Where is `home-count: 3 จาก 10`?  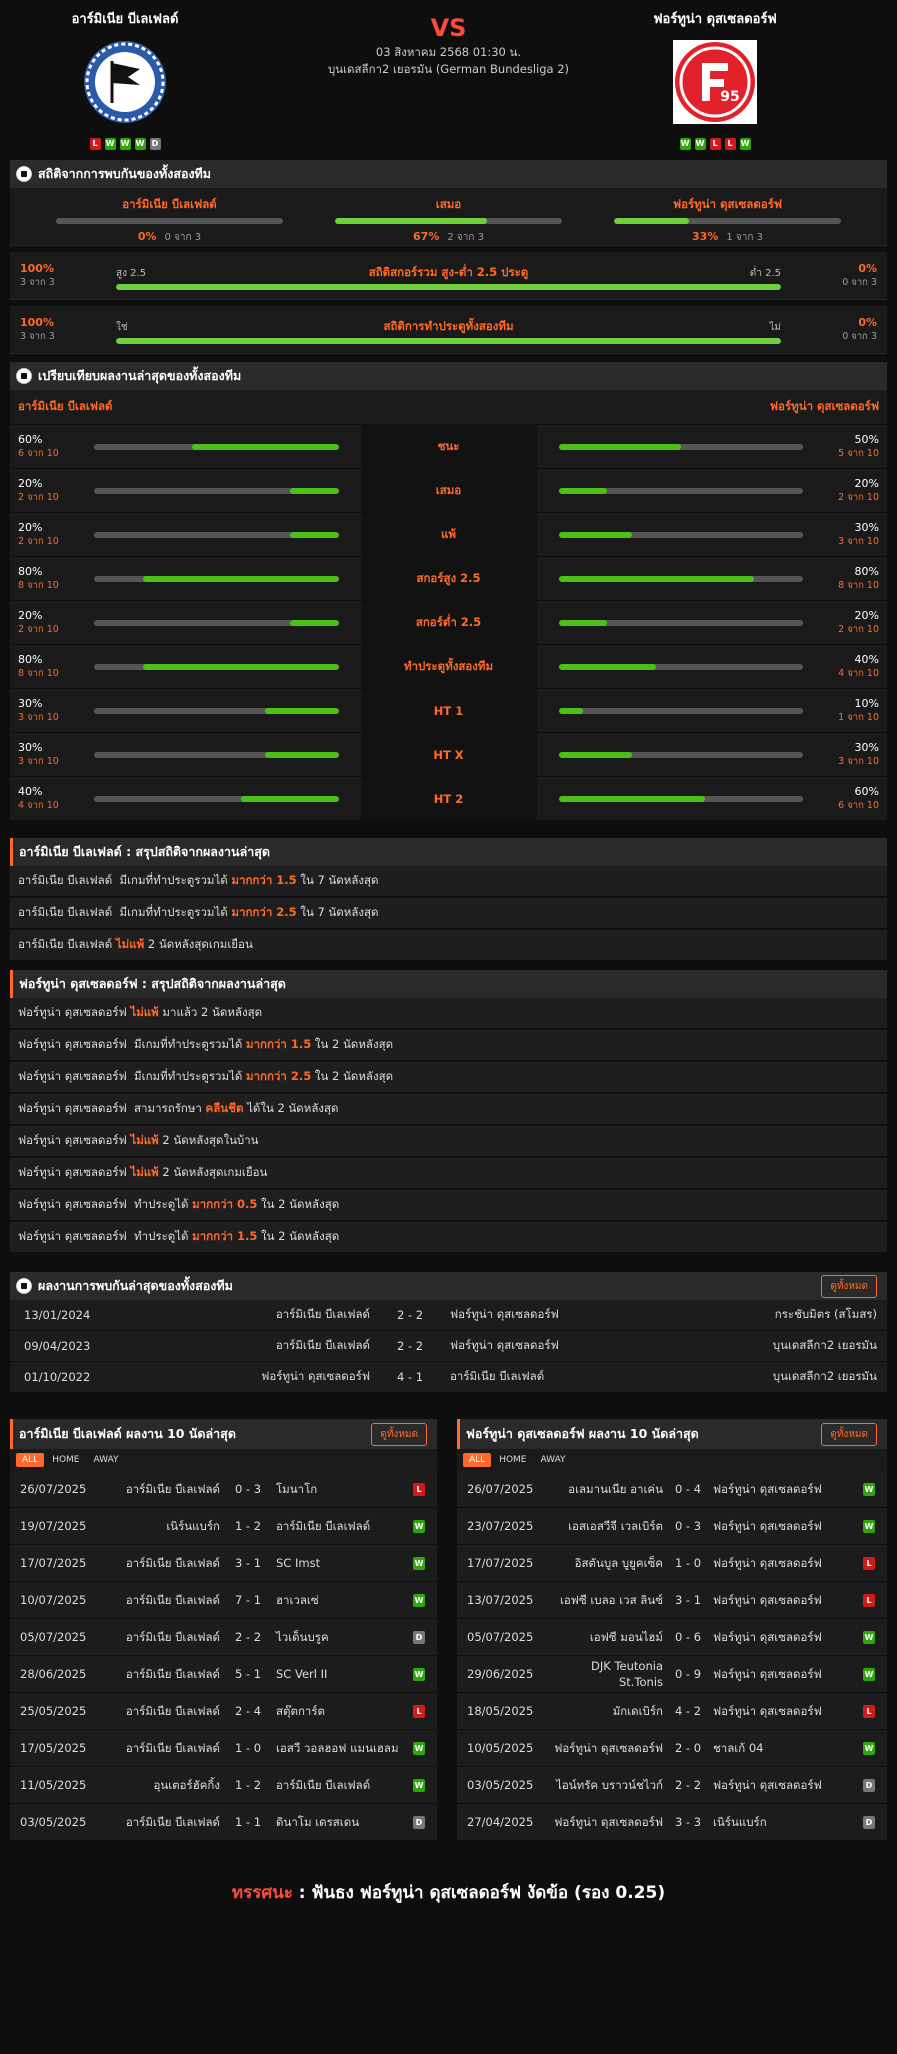
home-count: 3 จาก 10 is located at coordinates (38, 761).